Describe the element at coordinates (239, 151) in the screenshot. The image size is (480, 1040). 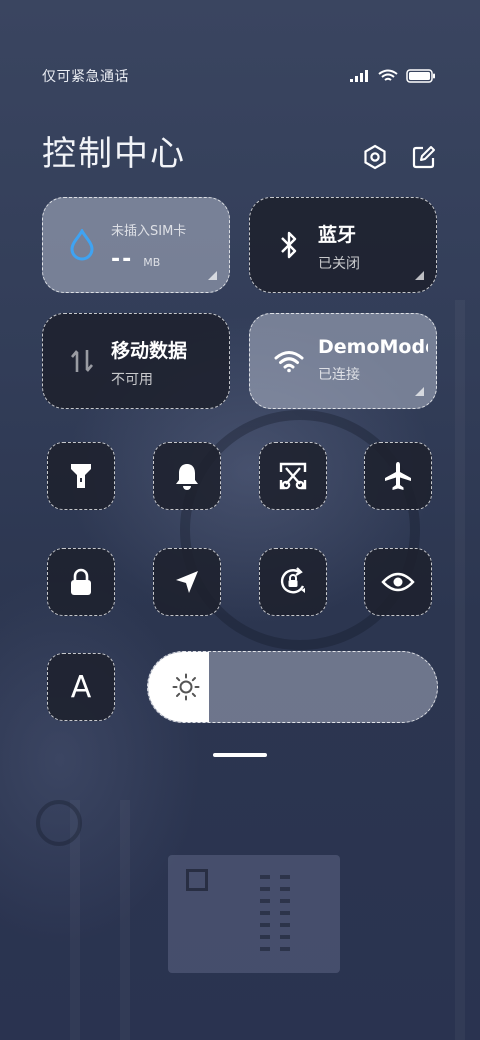
I see `header: 控制中心` at that location.